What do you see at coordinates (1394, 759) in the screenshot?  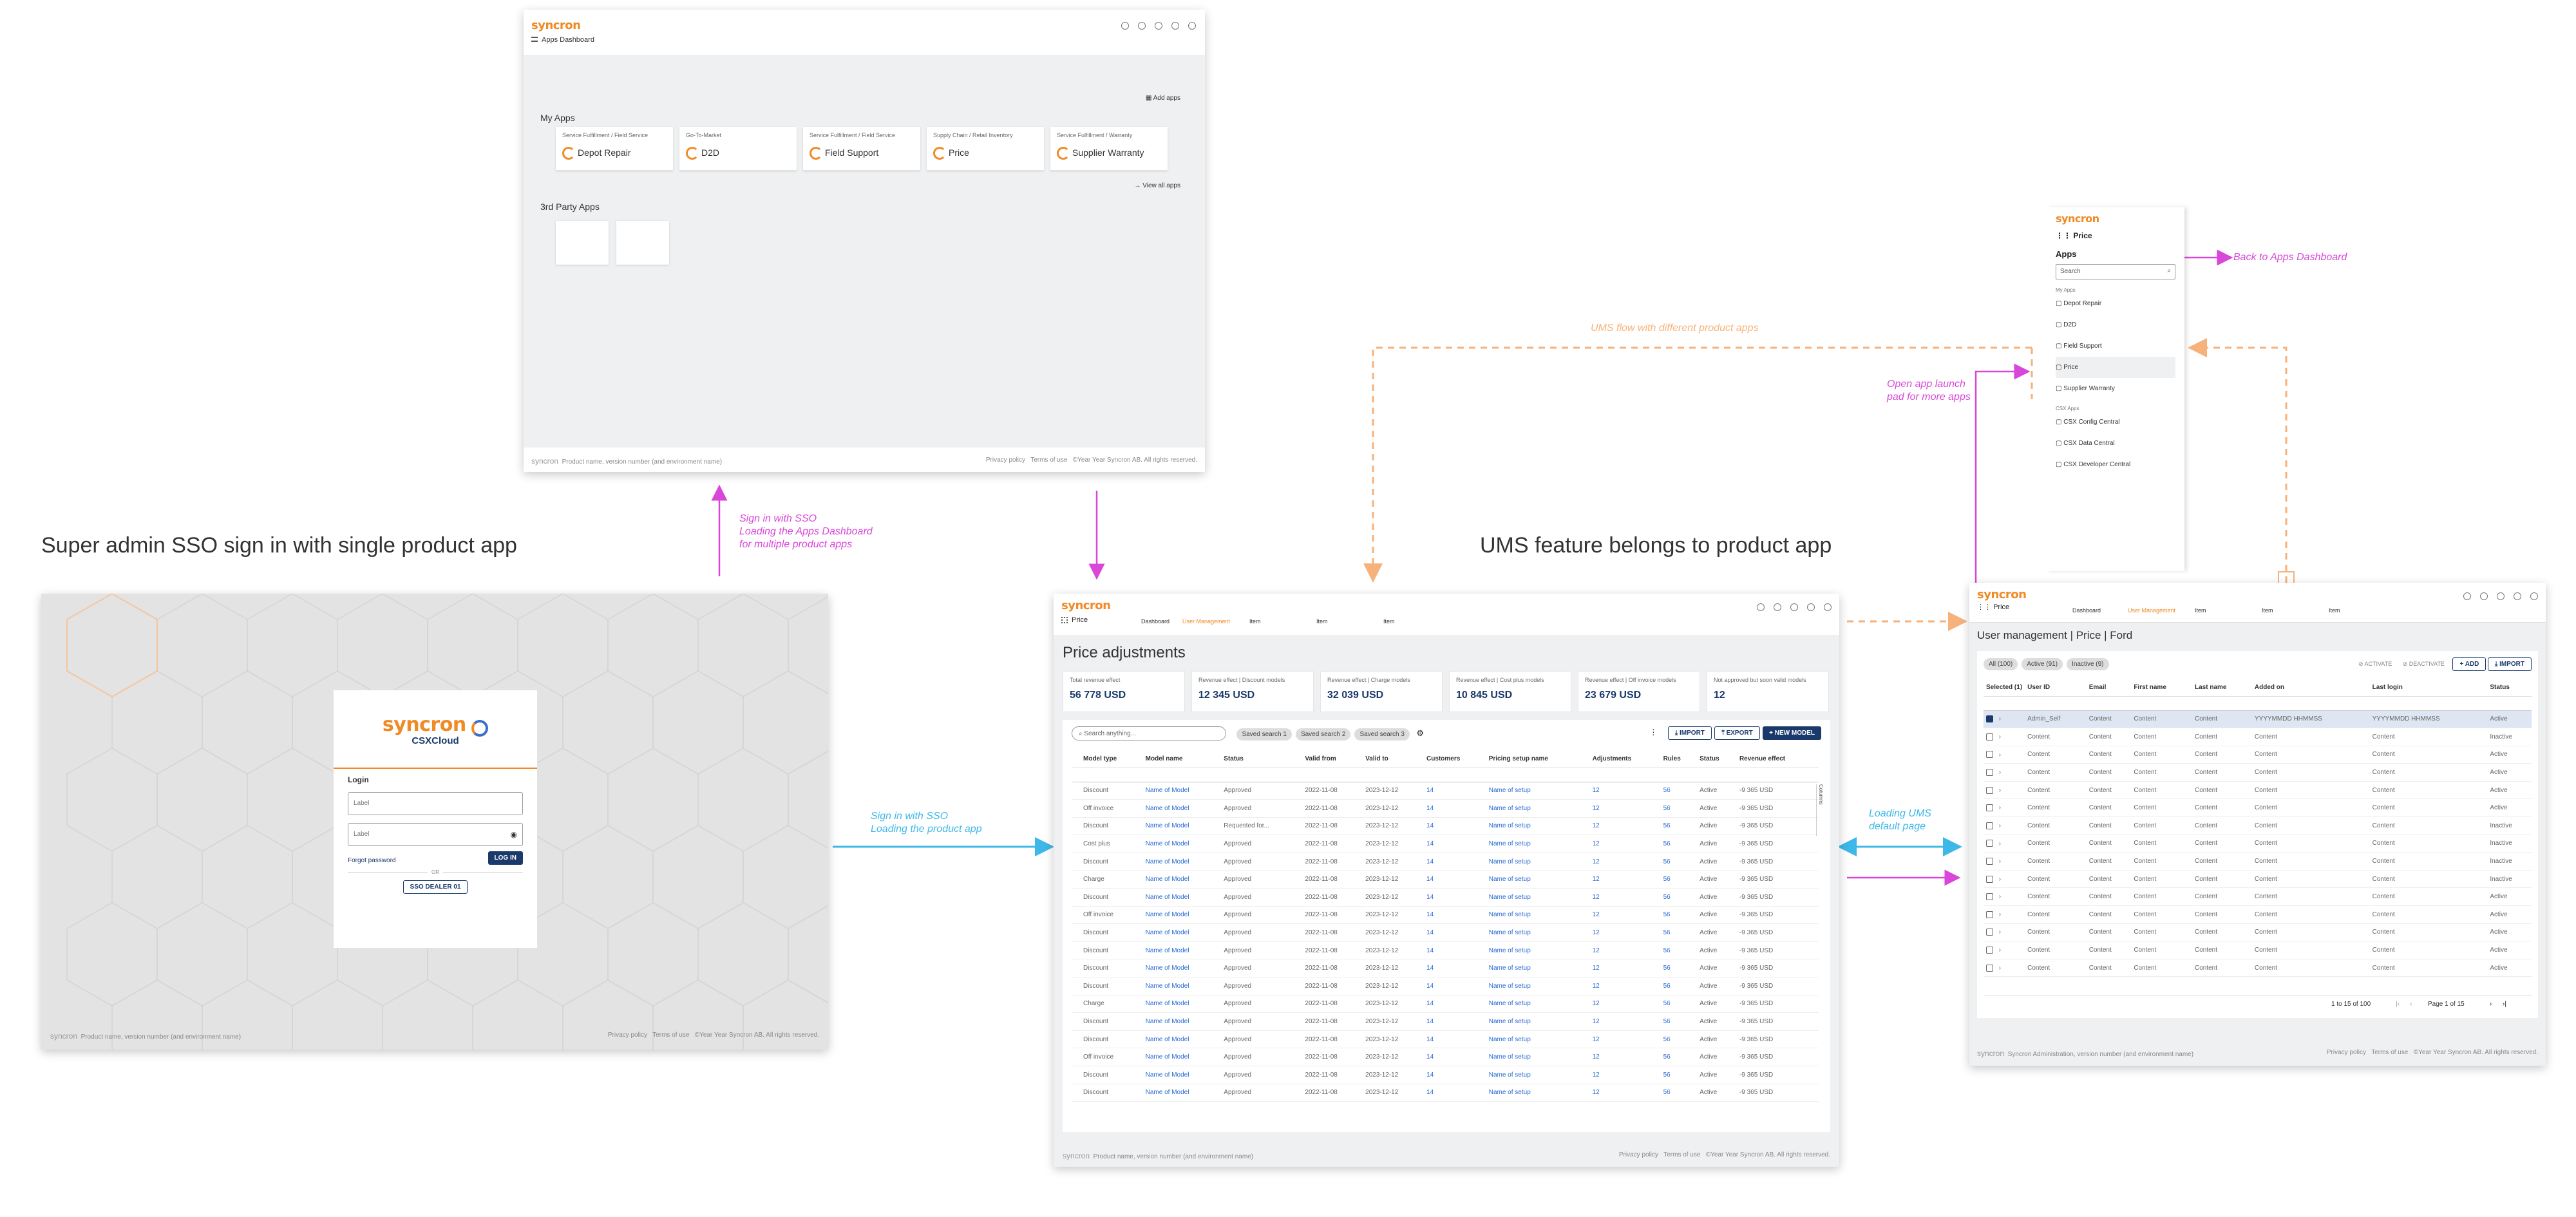 I see `column-header: Valid to` at bounding box center [1394, 759].